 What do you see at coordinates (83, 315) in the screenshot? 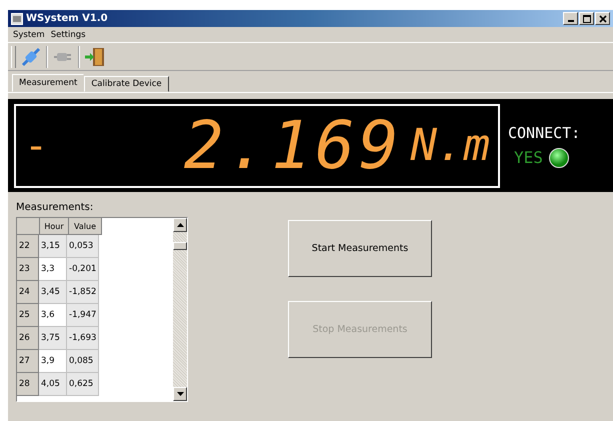
I see `table-cell: -1,947` at bounding box center [83, 315].